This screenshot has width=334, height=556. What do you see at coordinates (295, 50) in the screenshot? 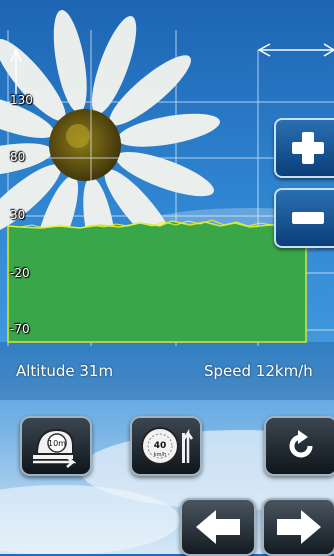
I see `distance-scale-arrow` at bounding box center [295, 50].